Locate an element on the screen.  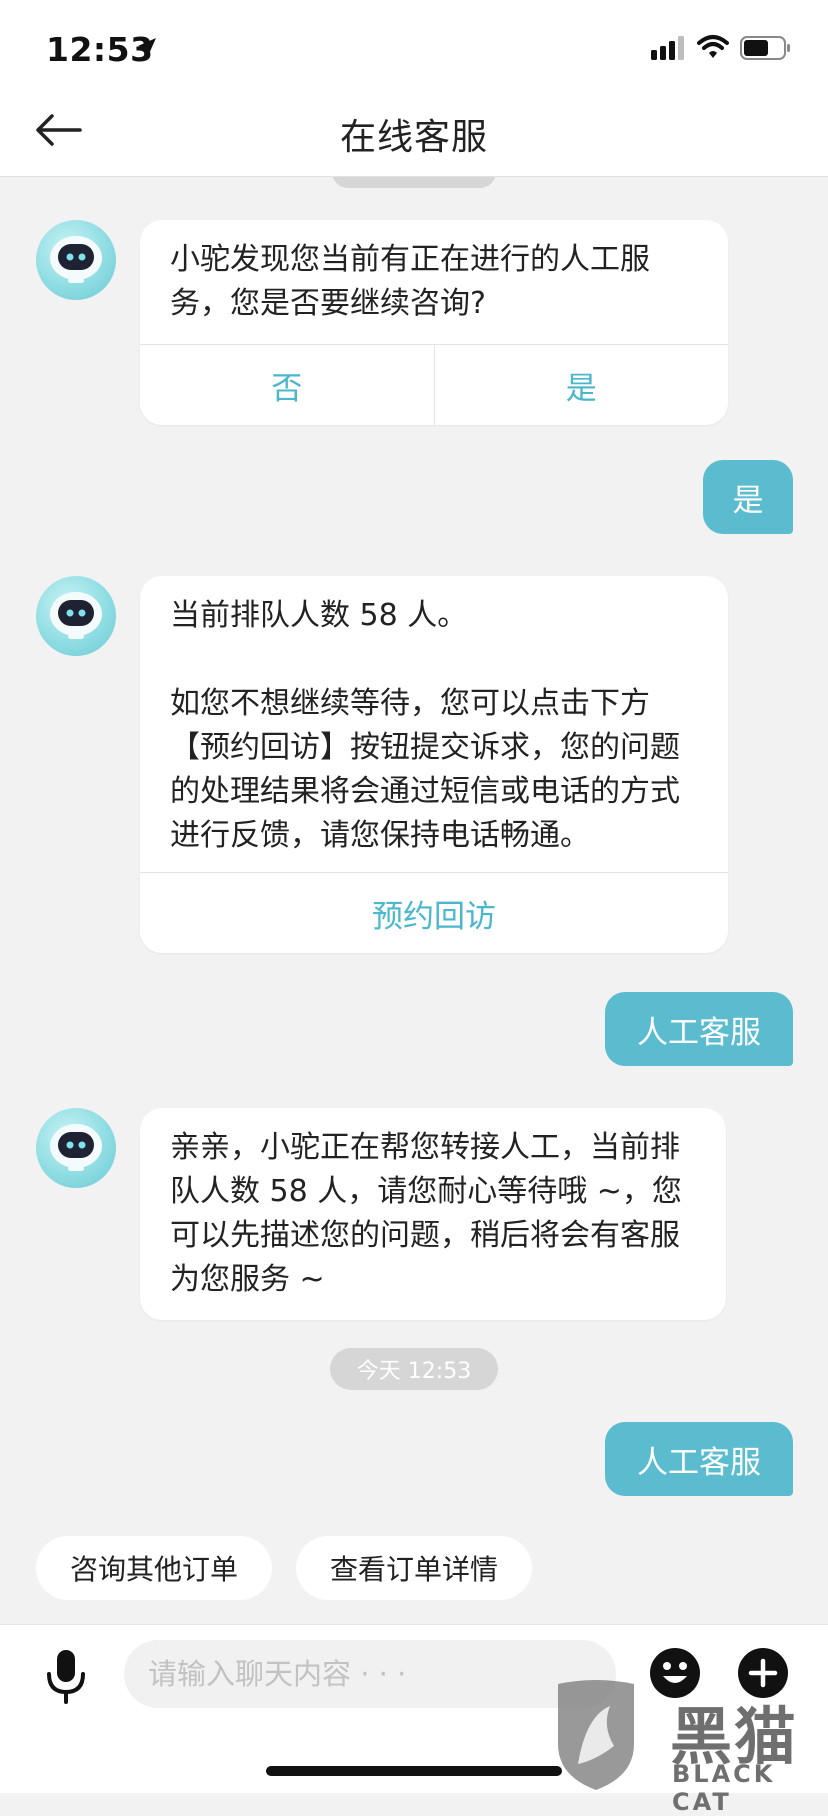
cellular-signal-icon is located at coordinates (667, 48).